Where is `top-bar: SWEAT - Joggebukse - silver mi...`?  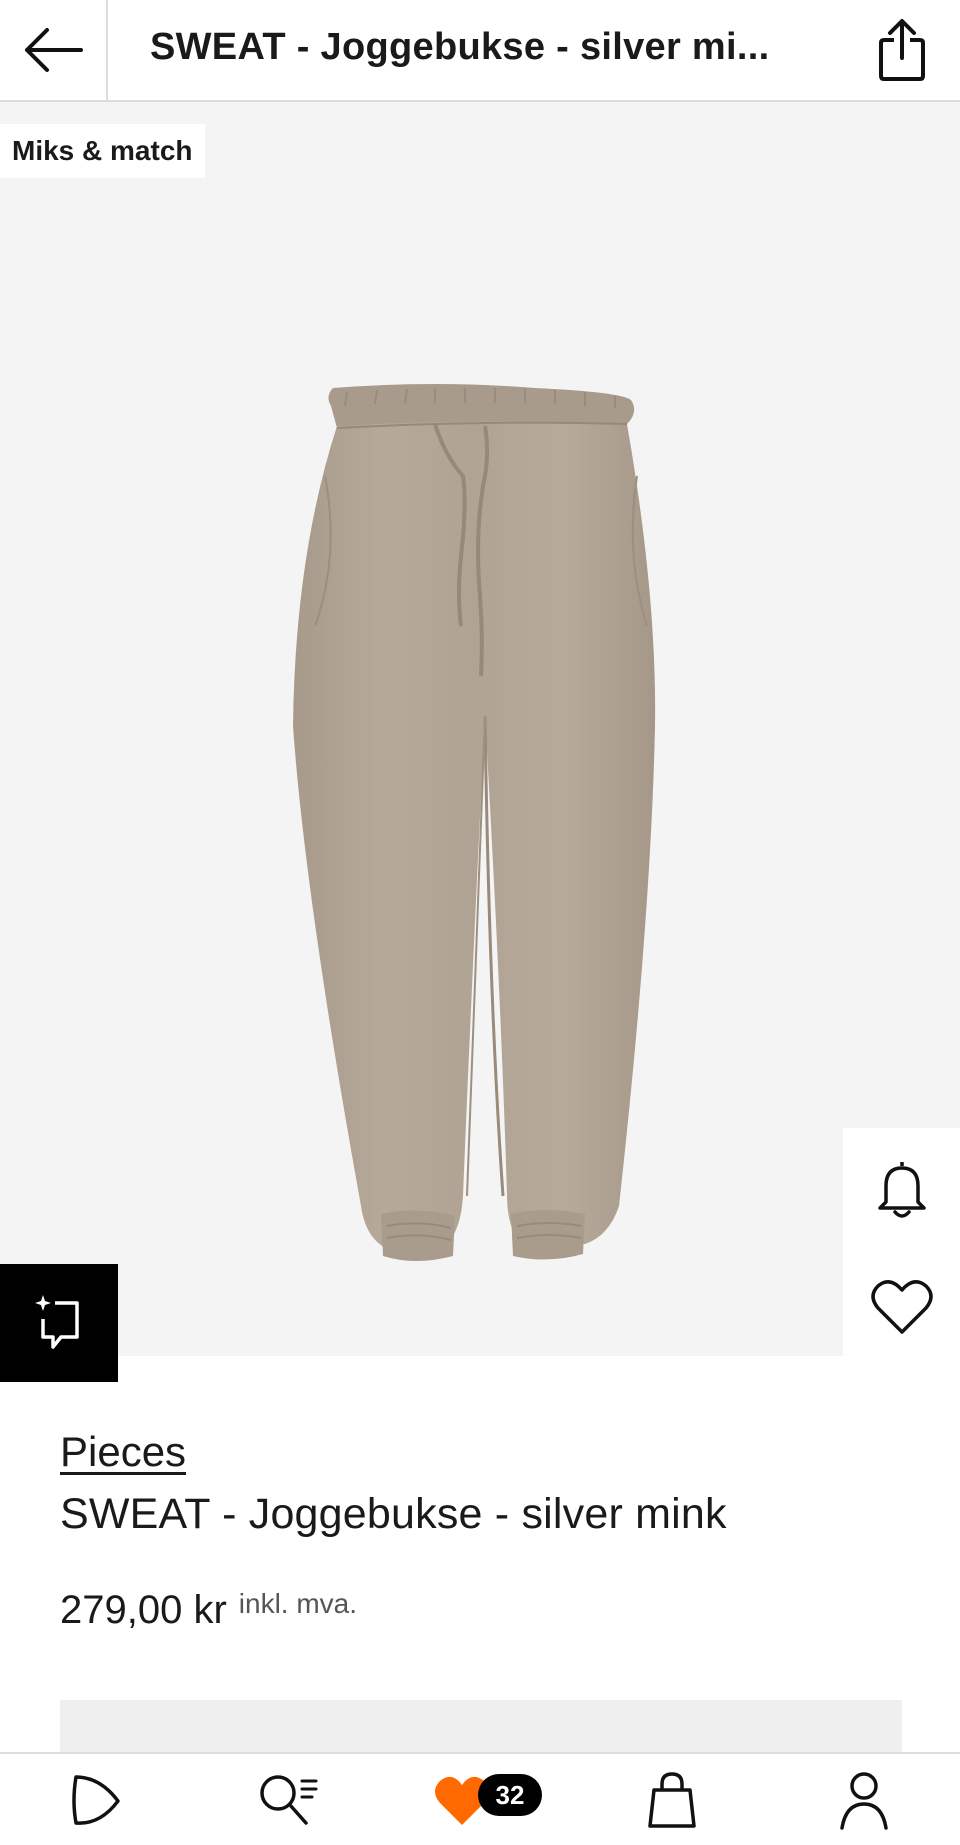 top-bar: SWEAT - Joggebukse - silver mi... is located at coordinates (480, 51).